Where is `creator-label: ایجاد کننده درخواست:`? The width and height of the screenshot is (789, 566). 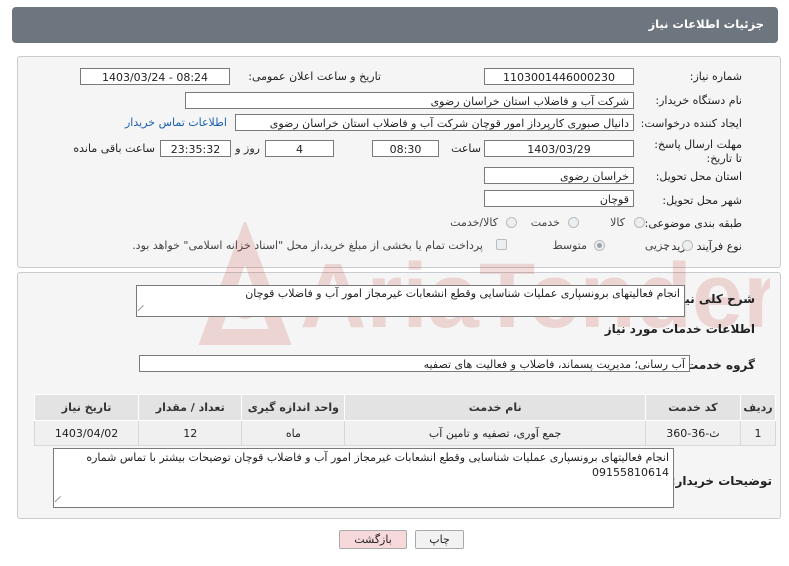 creator-label: ایجاد کننده درخواست: is located at coordinates (691, 123).